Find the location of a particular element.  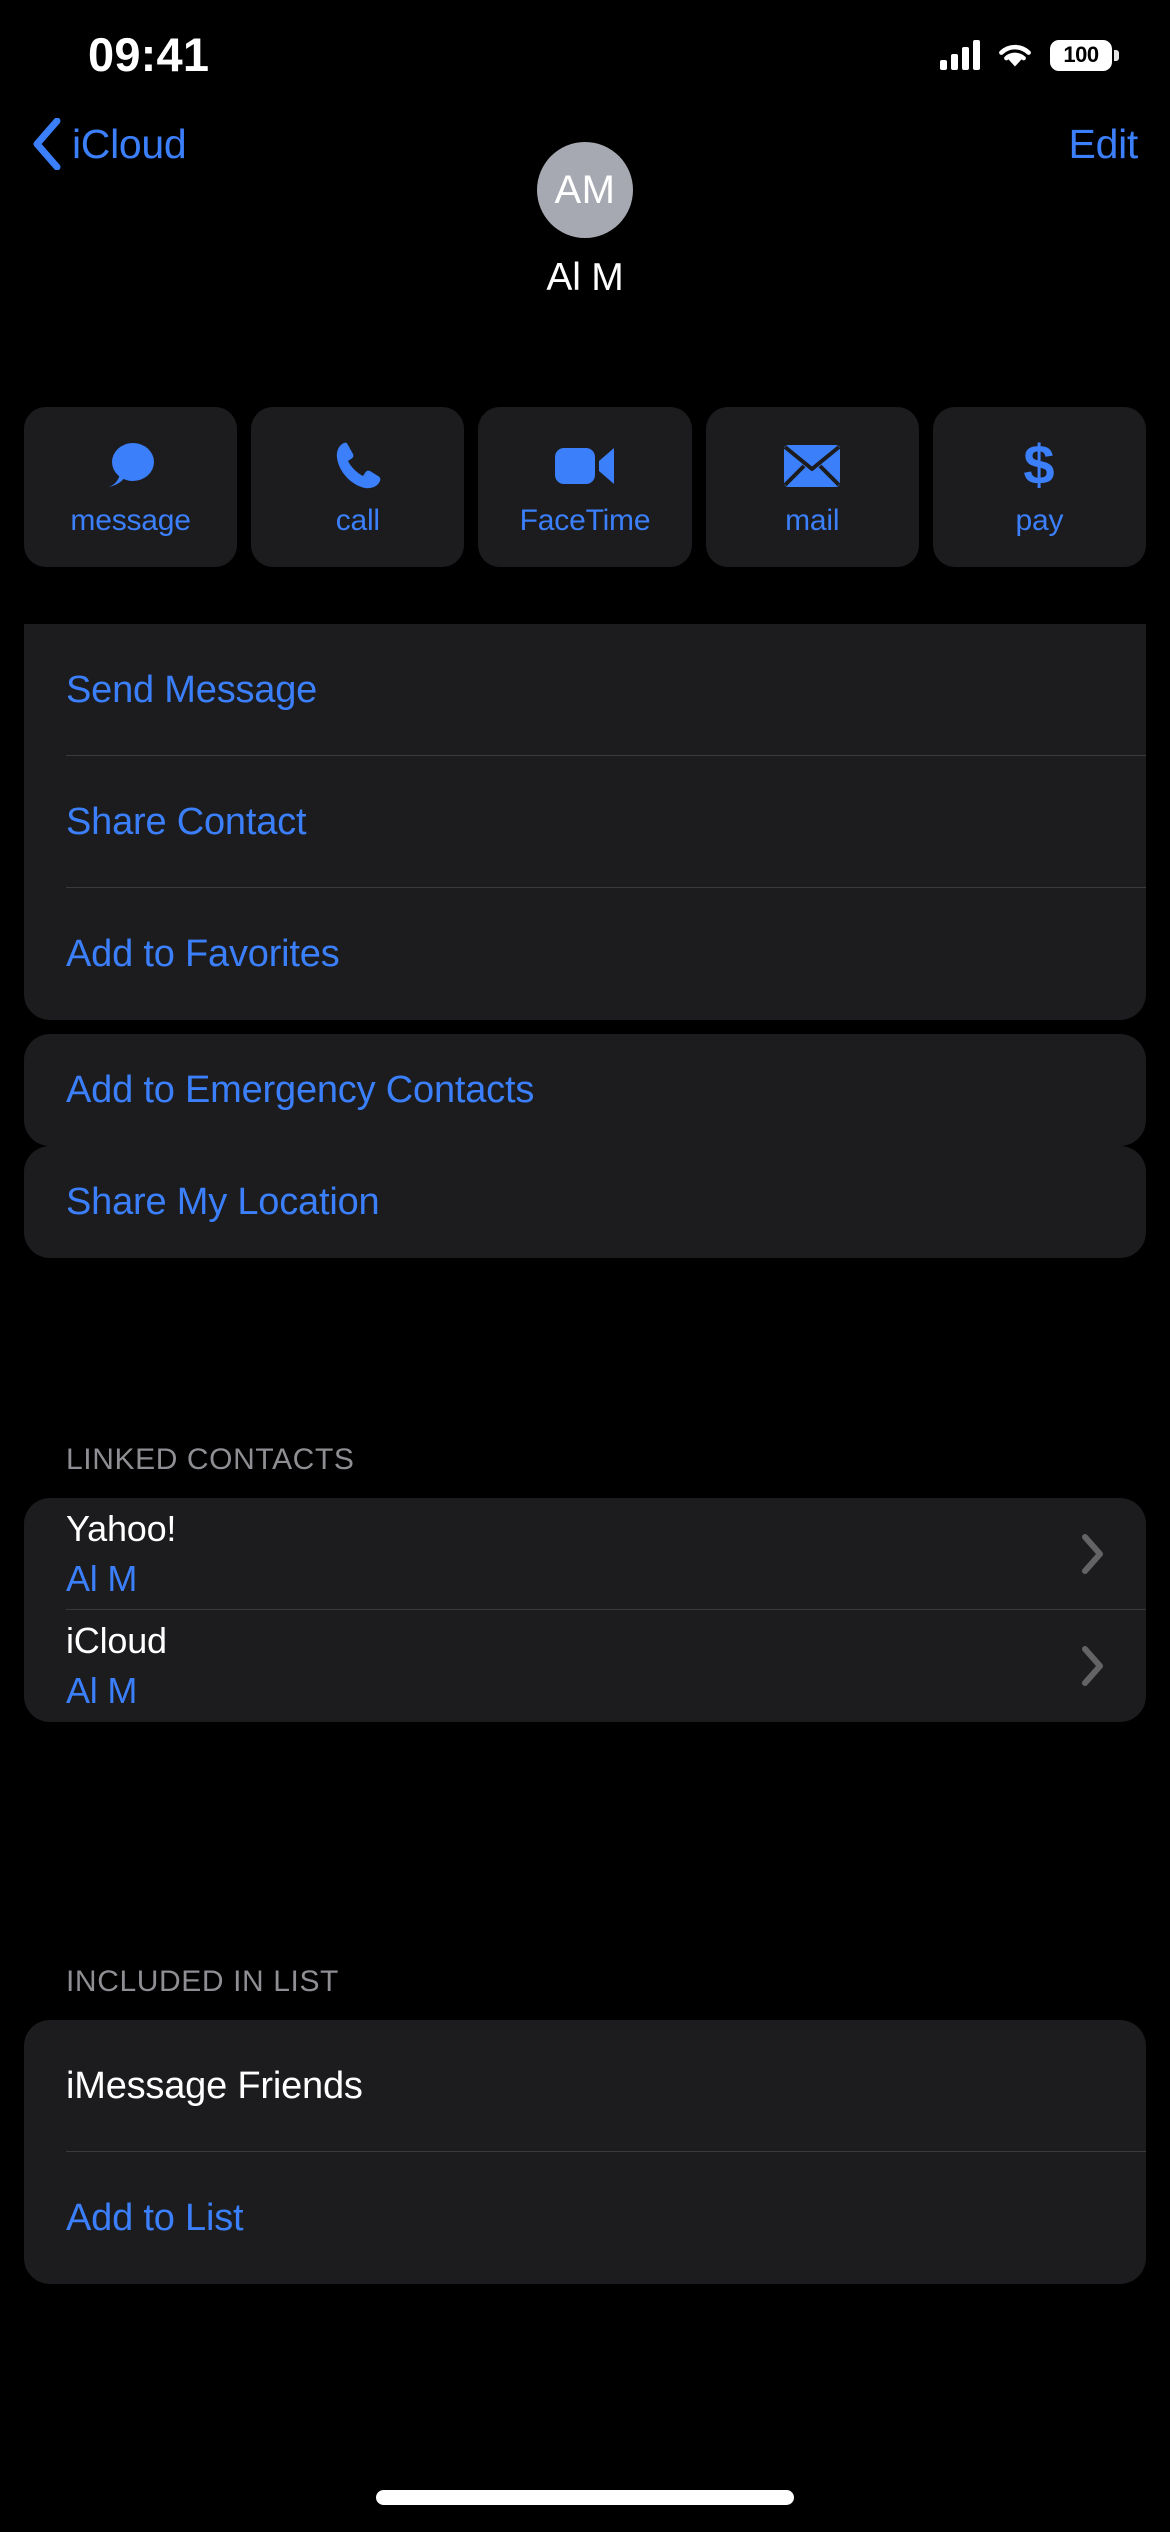

home-indicator is located at coordinates (585, 2497).